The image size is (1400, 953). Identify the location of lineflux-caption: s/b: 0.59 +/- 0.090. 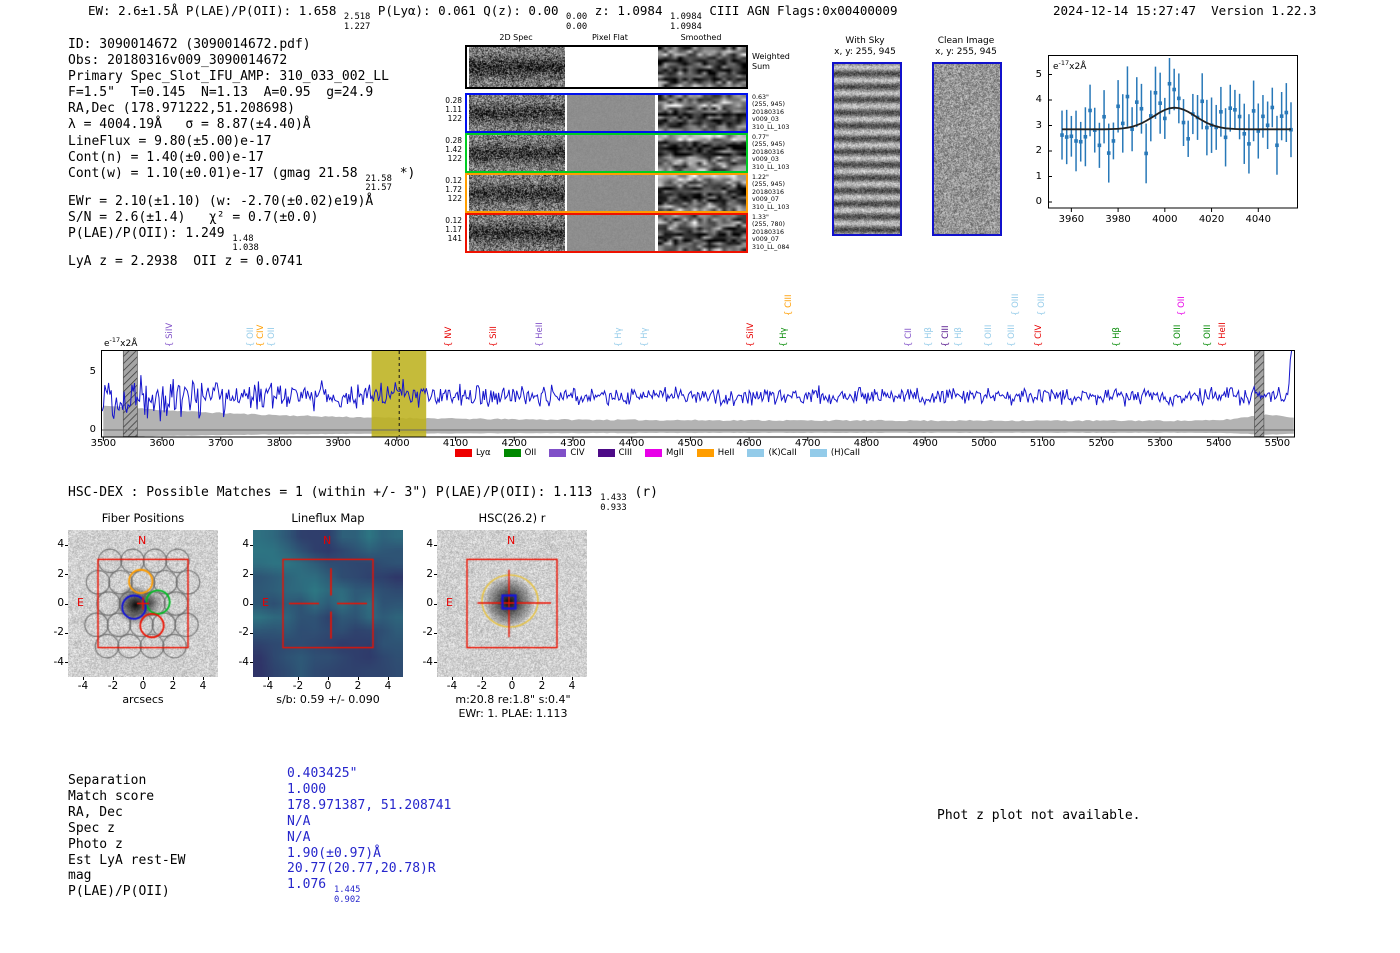
(328, 699).